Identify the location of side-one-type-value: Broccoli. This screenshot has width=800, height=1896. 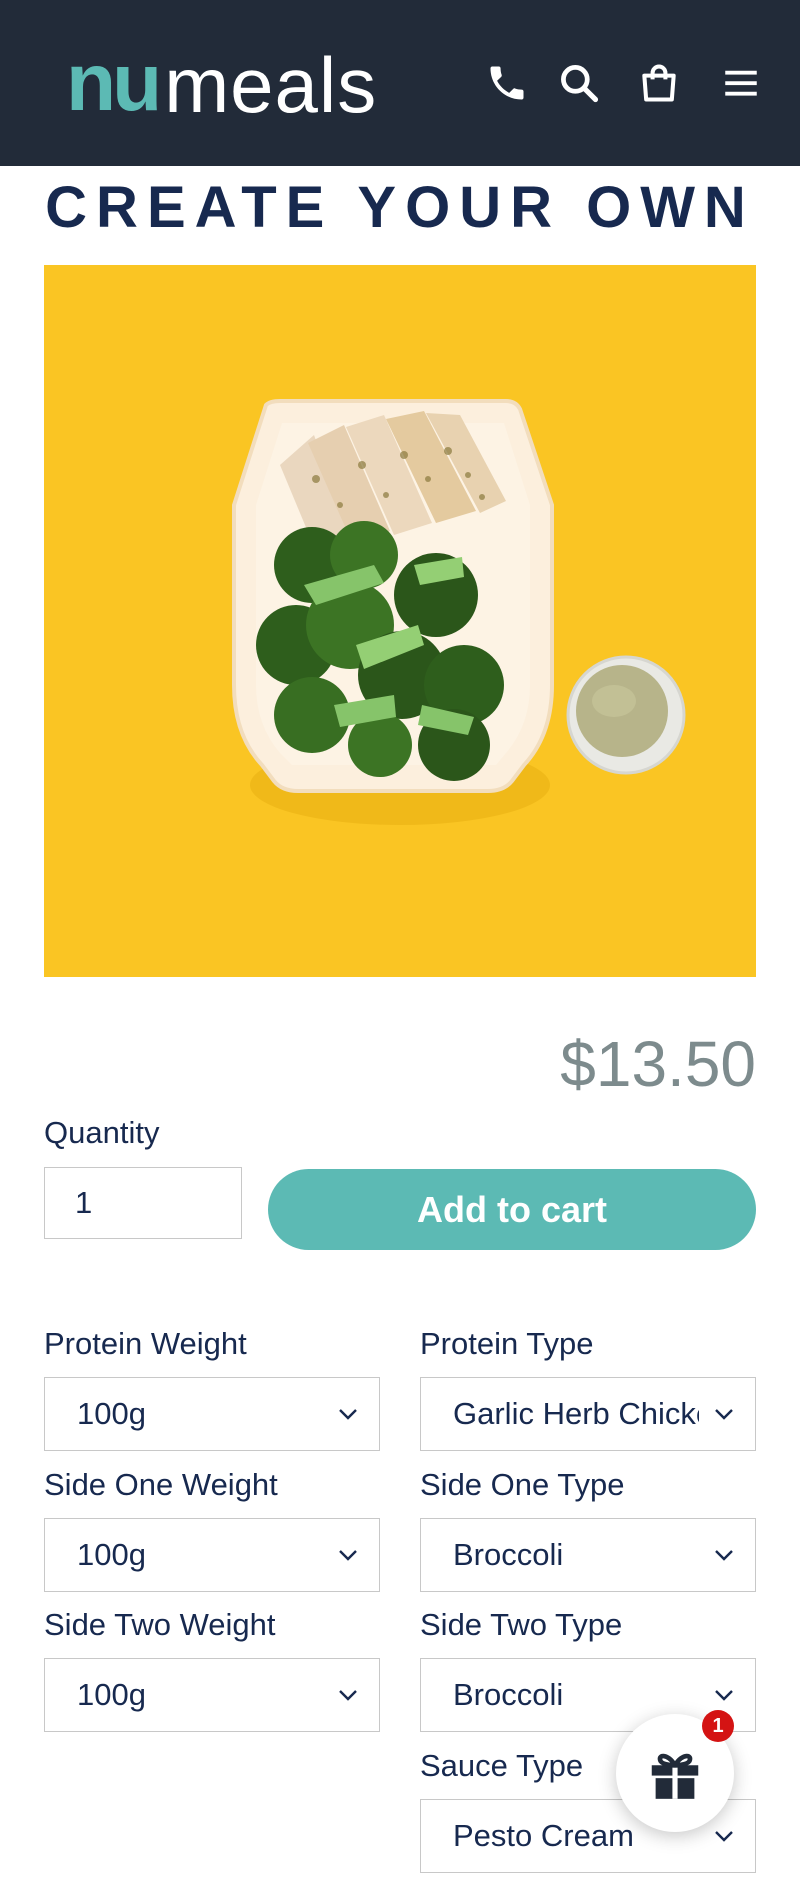
(508, 1554).